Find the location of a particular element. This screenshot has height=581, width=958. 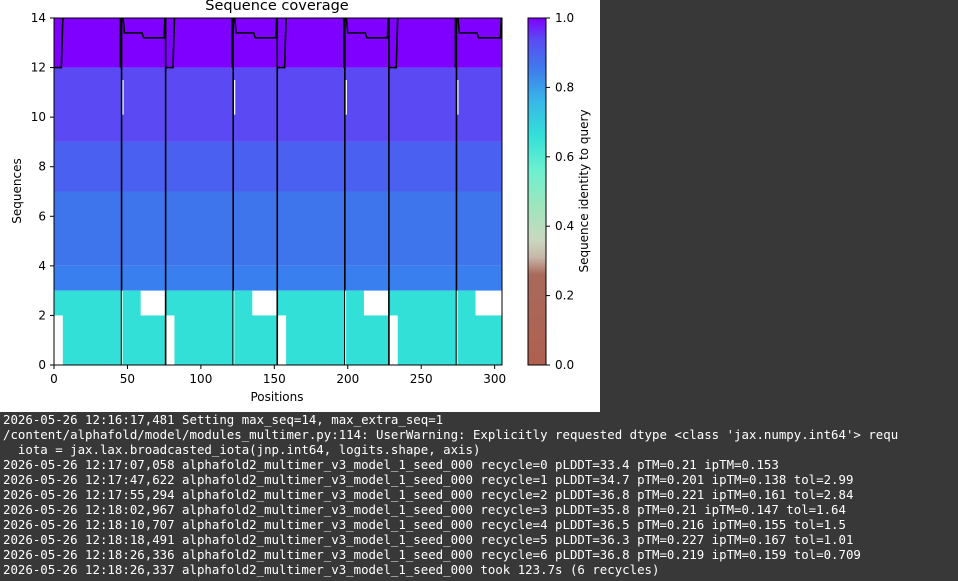

x-tick-label: 250 is located at coordinates (421, 379).